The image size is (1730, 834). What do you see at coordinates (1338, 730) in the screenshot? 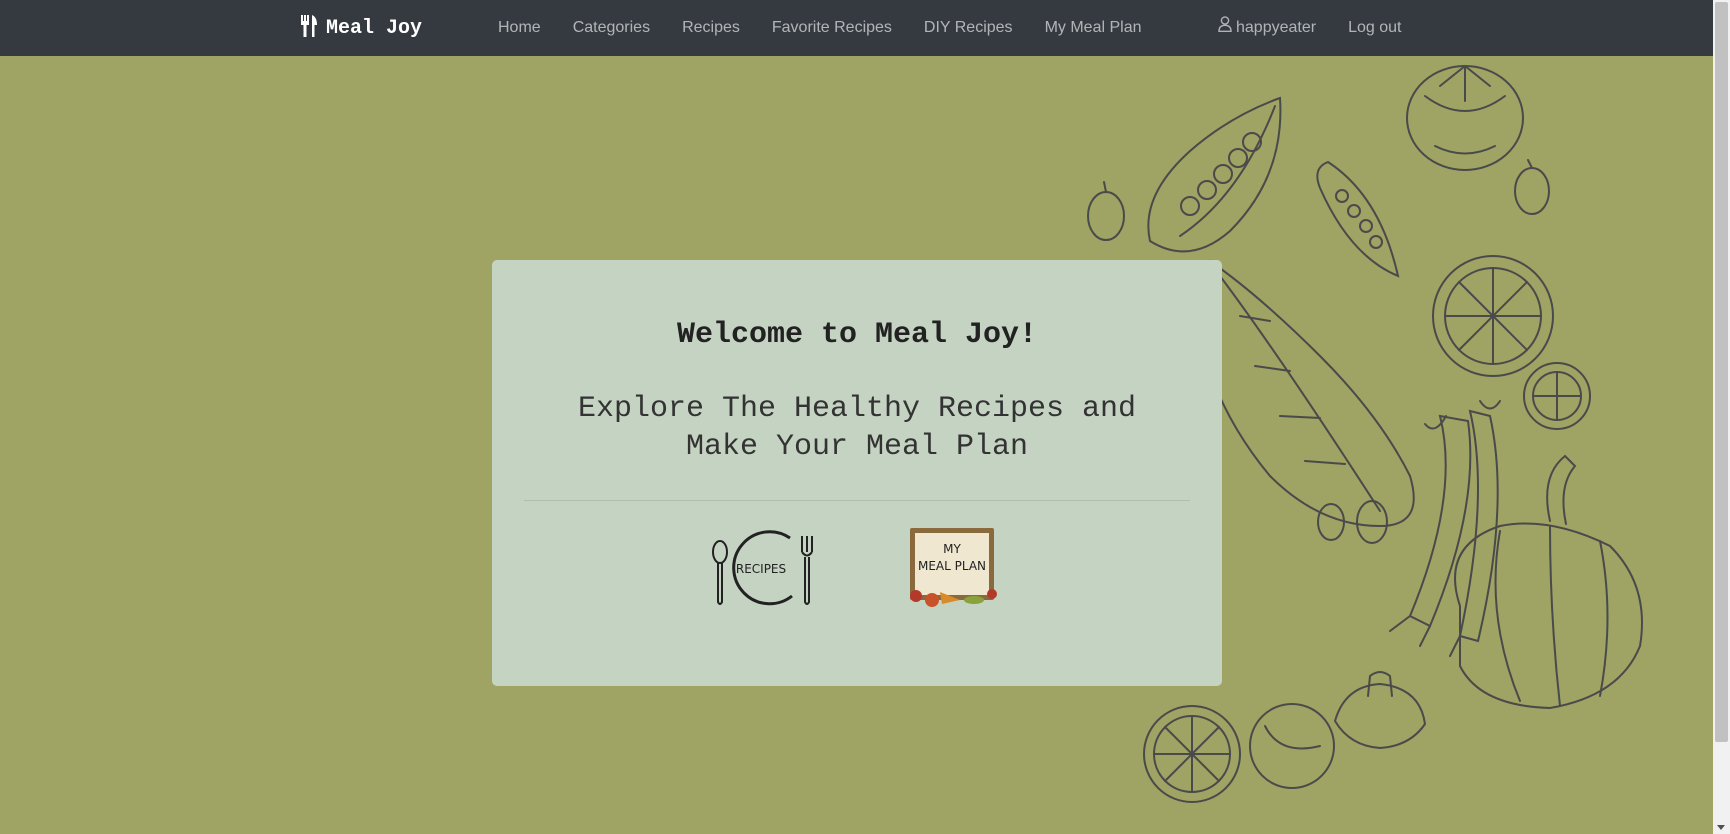
I see `mushroom-illustration-icon` at bounding box center [1338, 730].